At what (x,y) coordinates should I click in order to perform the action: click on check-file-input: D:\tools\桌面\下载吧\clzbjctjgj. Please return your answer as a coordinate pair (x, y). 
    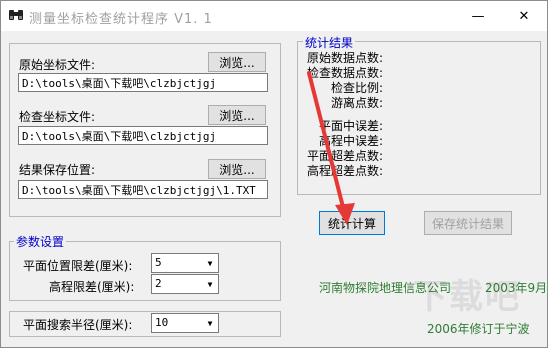
    Looking at the image, I should click on (143, 135).